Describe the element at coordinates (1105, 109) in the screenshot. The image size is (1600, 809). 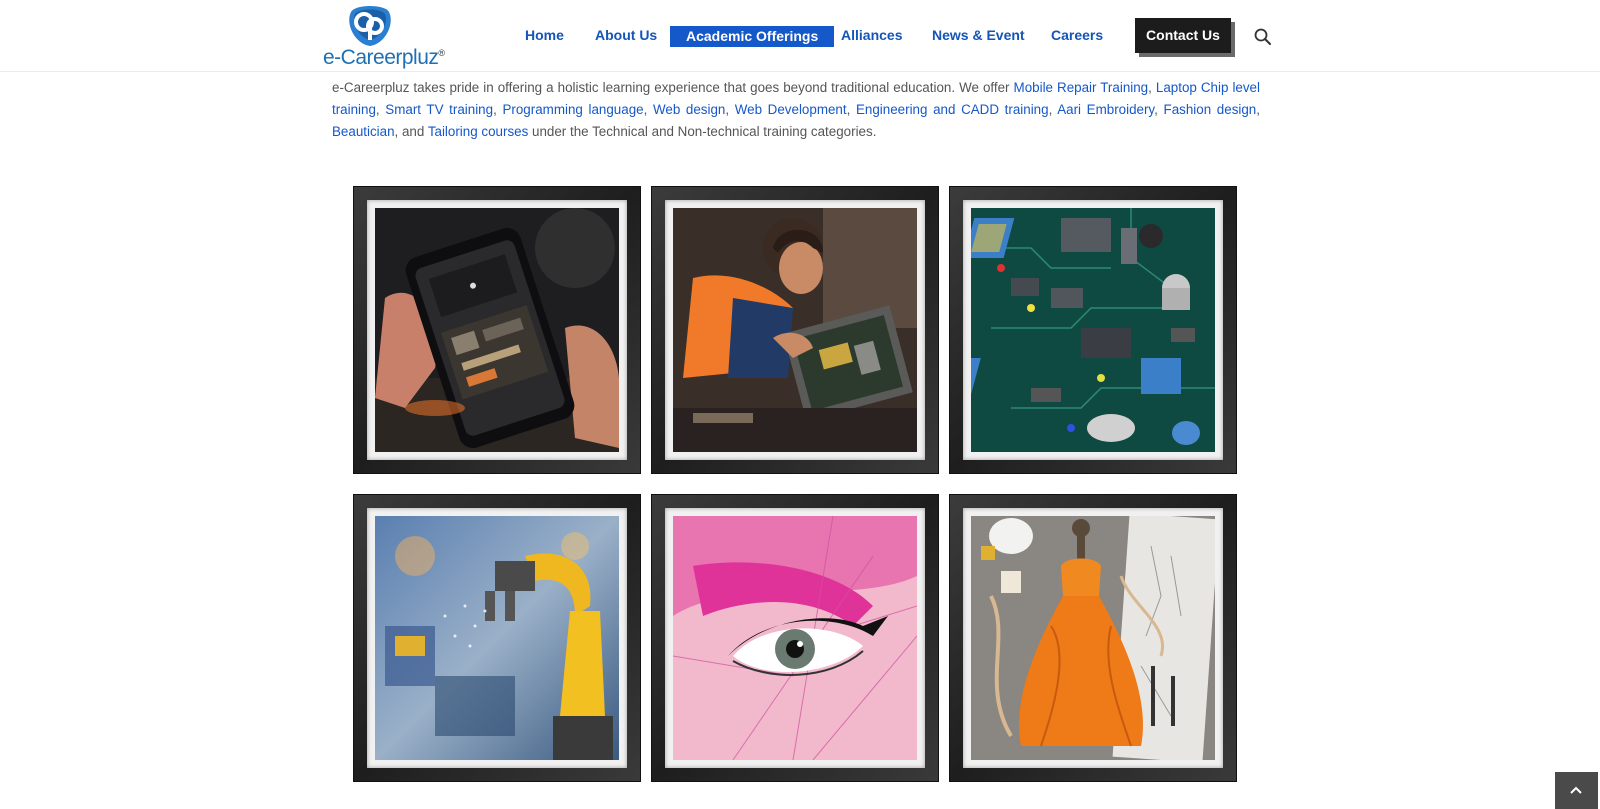
I see `link-aari-embroidery: Aari Embroidery` at that location.